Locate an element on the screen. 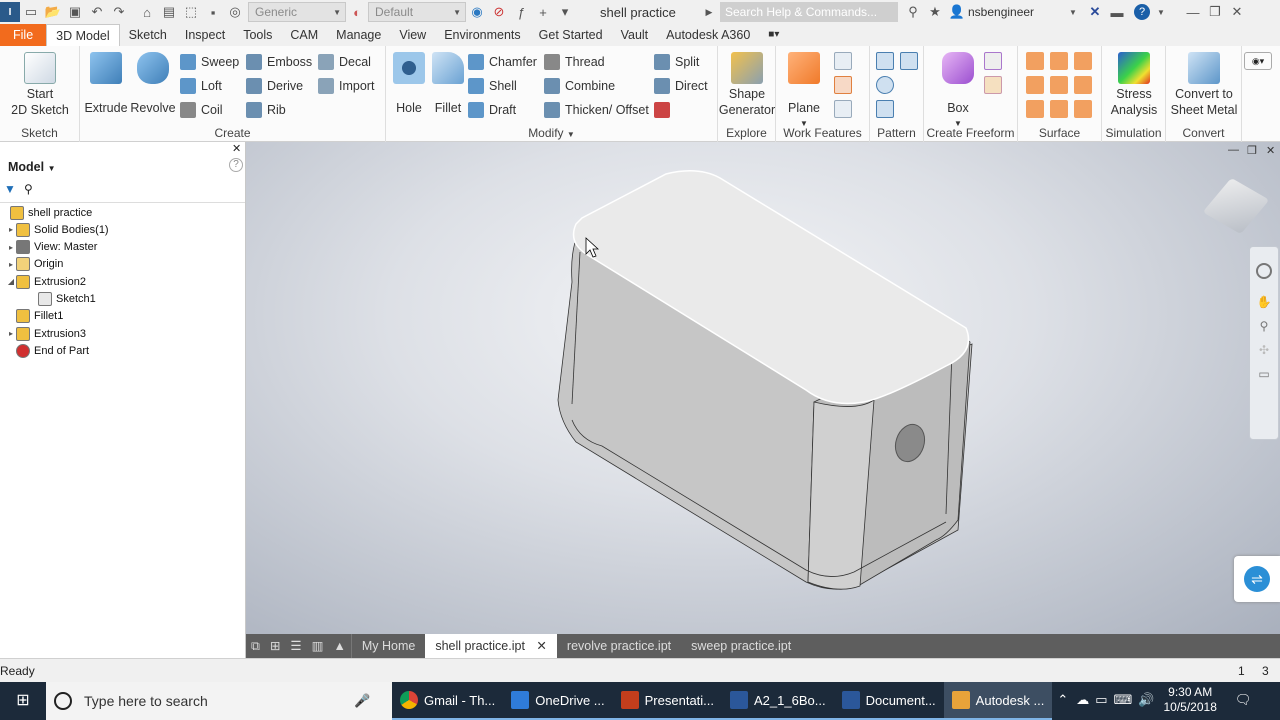 The width and height of the screenshot is (1280, 720). edit-form-icon is located at coordinates (993, 61).